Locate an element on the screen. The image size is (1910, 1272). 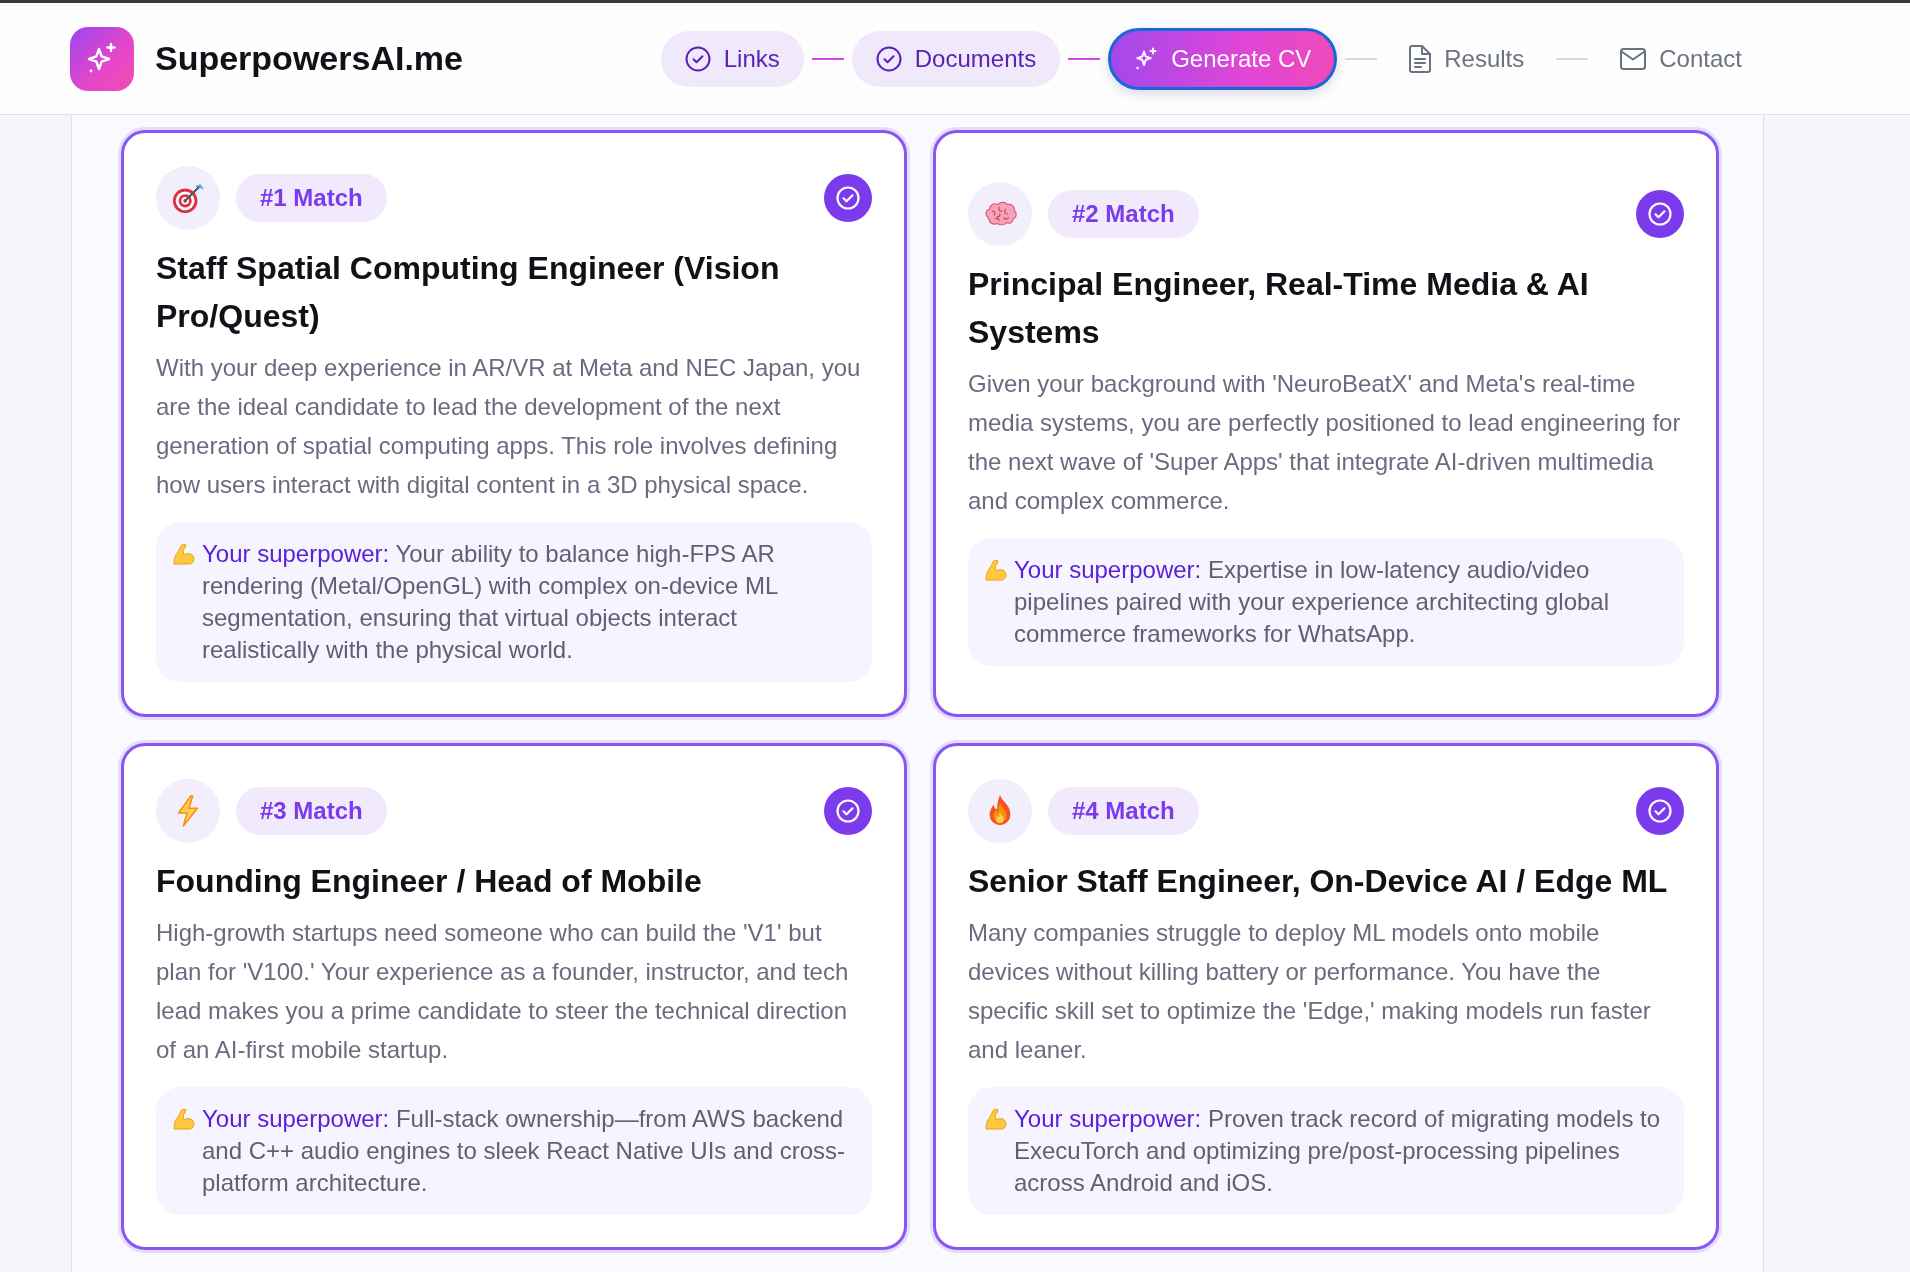
job-description: High-growth startups need someone who can build the 'V1' but plan for 'V100.' Your experience as a founder, instructor, and tech lead makes you a prime candidate to steer the technical direction of an AI-first mobile startup. is located at coordinates (503, 991).